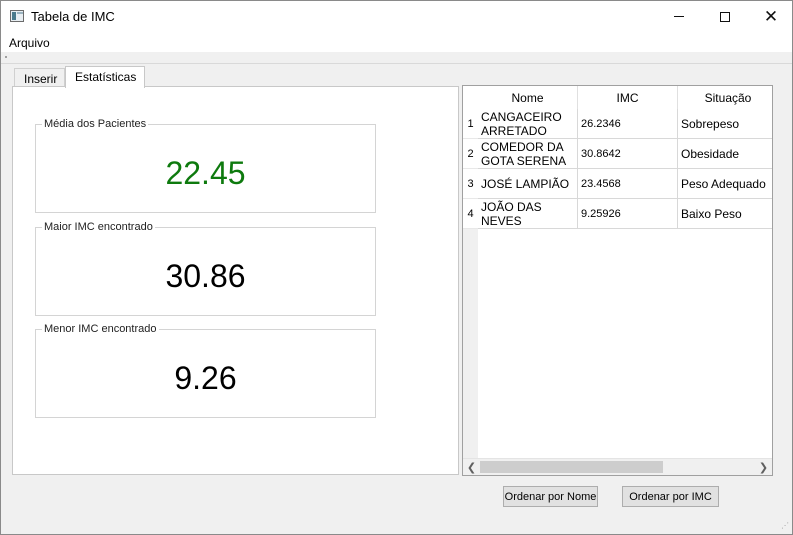  Describe the element at coordinates (396, 58) in the screenshot. I see `toolbar-strip` at that location.